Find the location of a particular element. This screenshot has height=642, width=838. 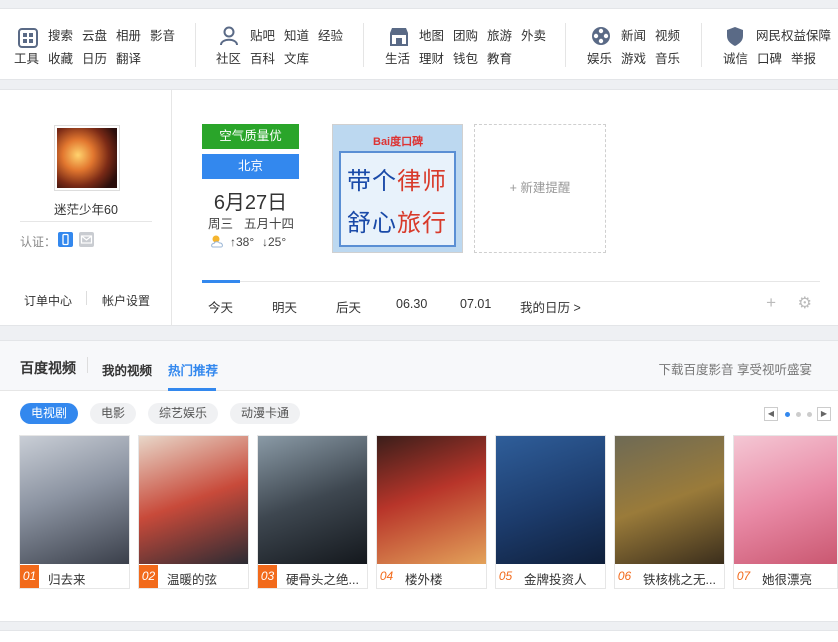

video-card: 02 温暖的弦 is located at coordinates (193, 512).